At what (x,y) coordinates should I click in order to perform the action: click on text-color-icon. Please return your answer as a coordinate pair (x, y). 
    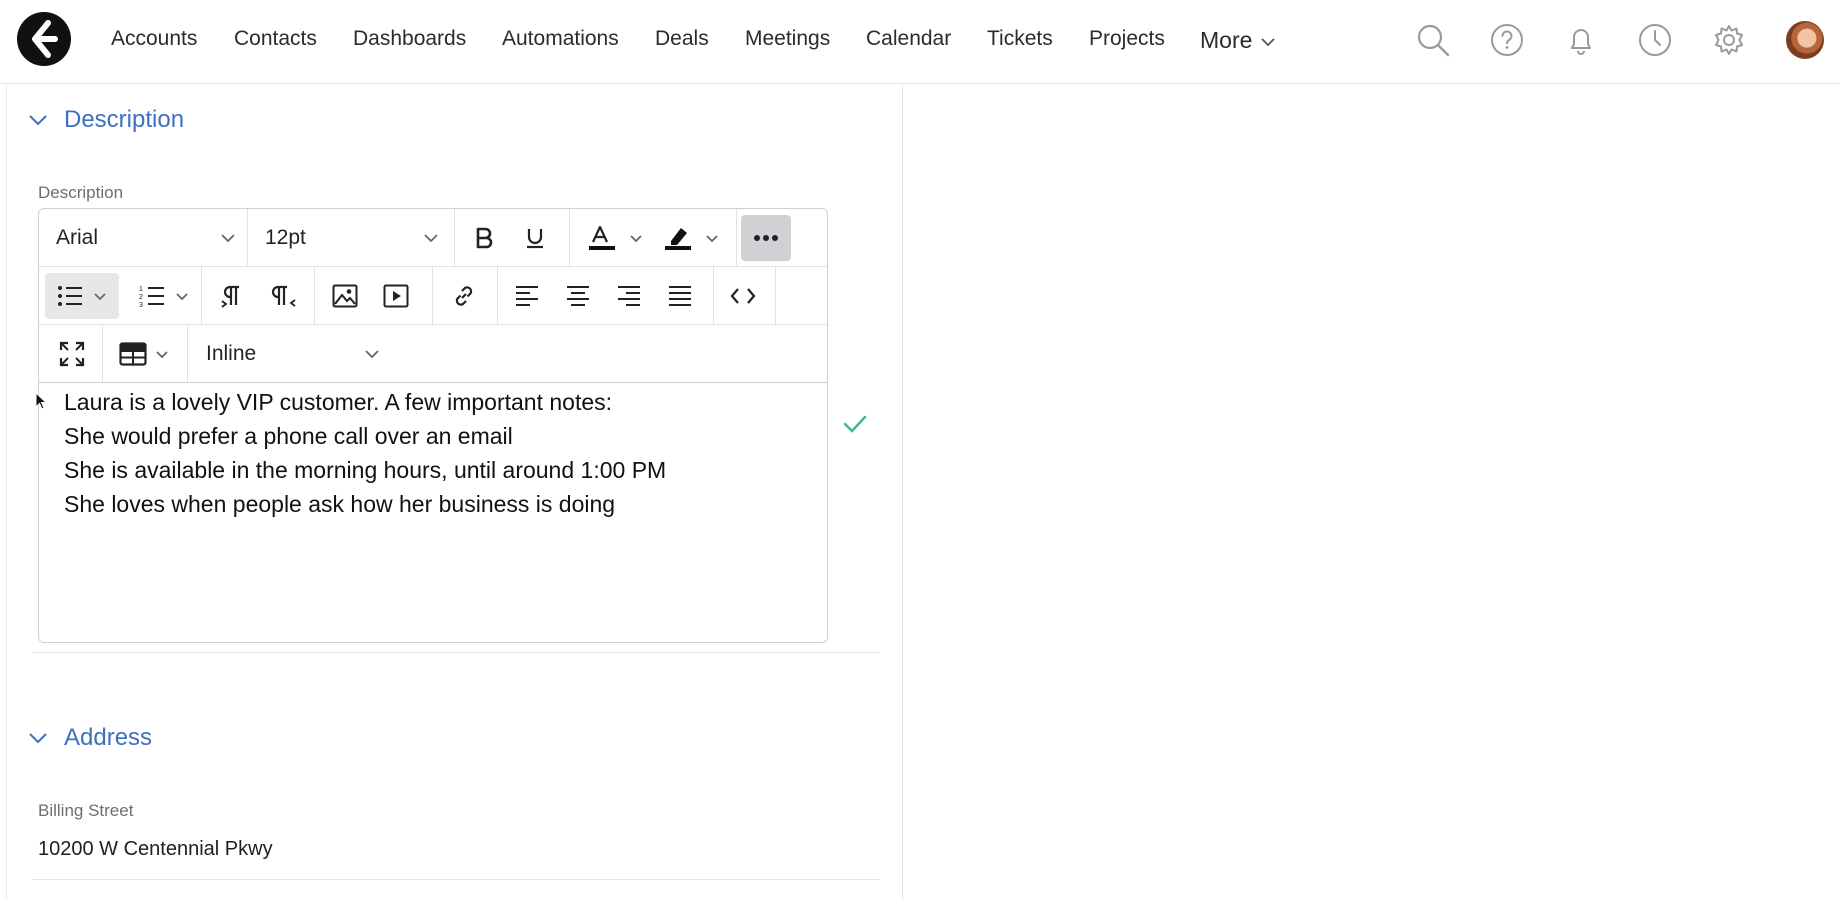
    Looking at the image, I should click on (602, 238).